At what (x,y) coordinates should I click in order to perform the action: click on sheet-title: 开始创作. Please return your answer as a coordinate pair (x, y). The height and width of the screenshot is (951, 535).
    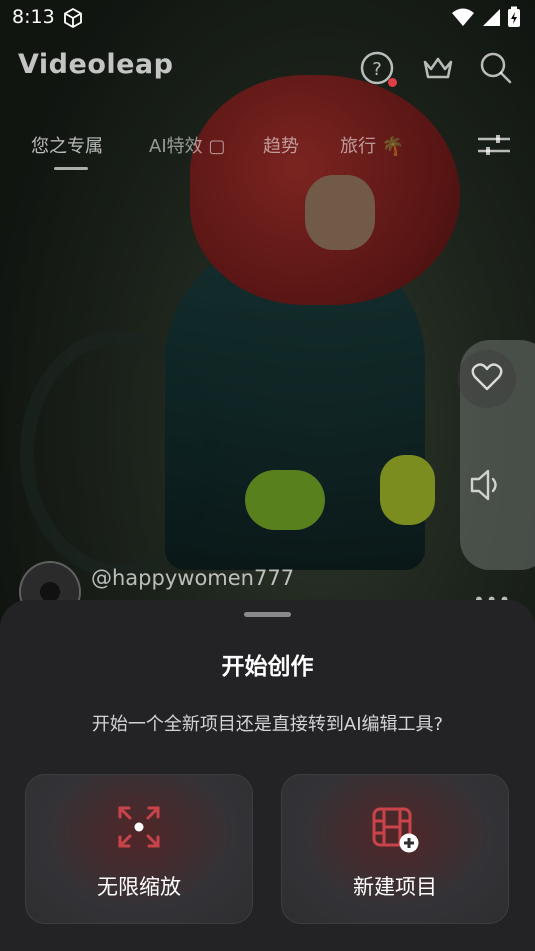
    Looking at the image, I should click on (267, 667).